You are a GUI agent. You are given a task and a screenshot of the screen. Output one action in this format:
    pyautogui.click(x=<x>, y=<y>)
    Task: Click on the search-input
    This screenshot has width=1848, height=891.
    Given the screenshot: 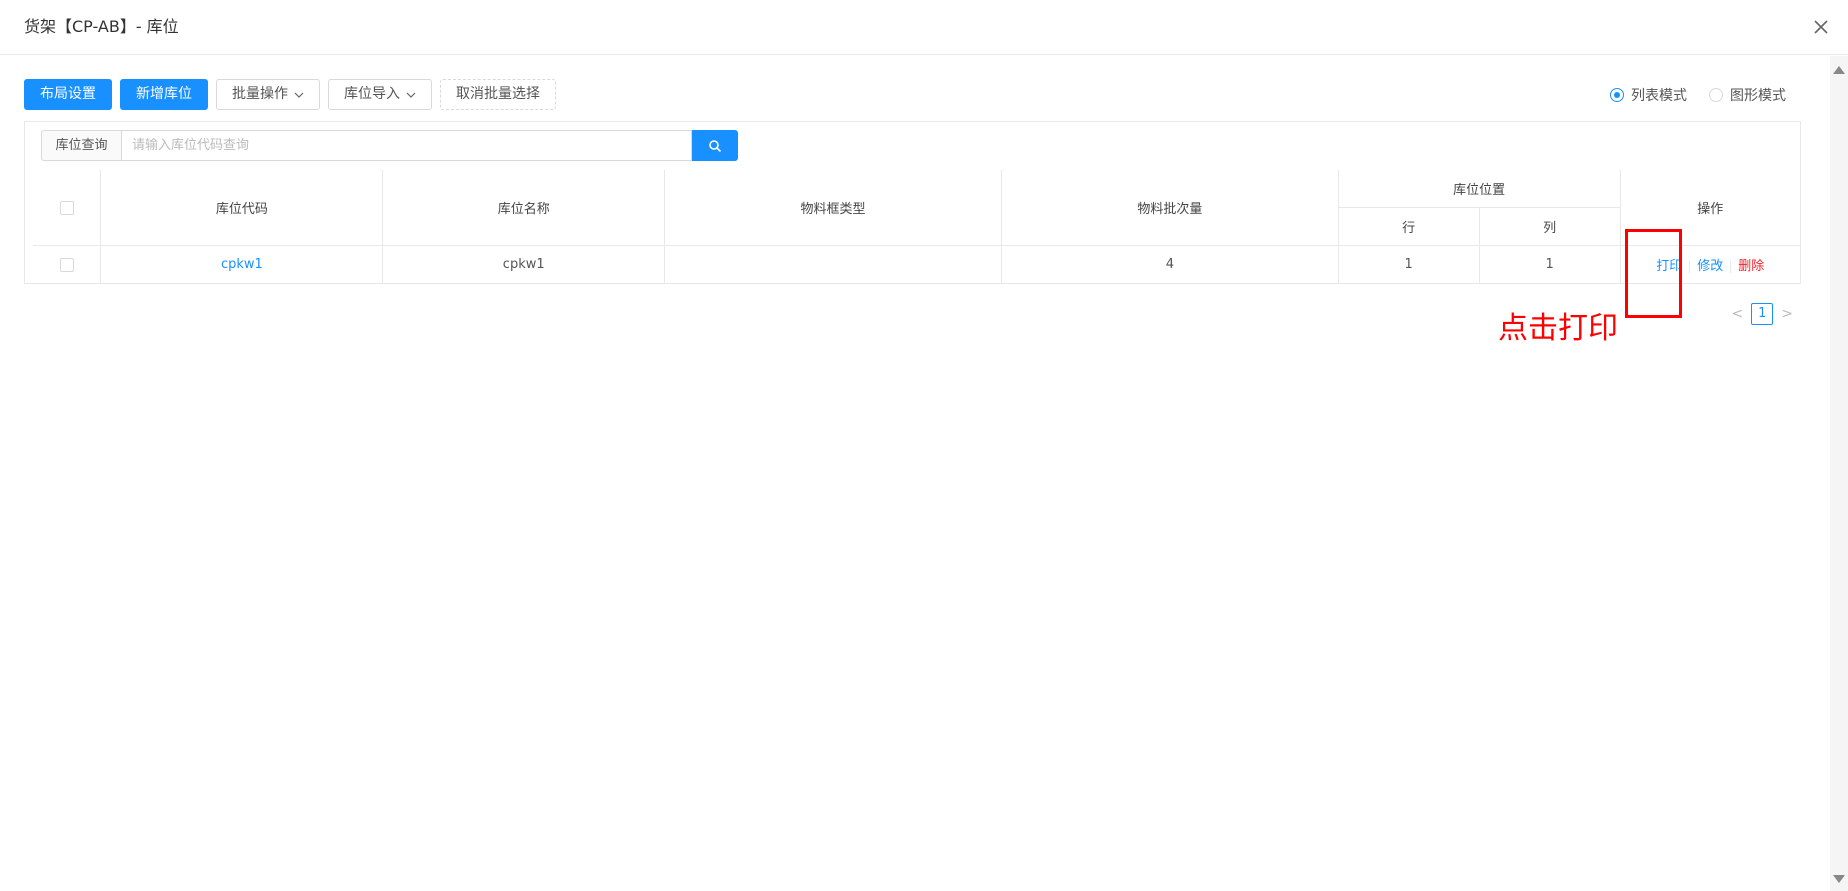 What is the action you would take?
    pyautogui.click(x=406, y=145)
    